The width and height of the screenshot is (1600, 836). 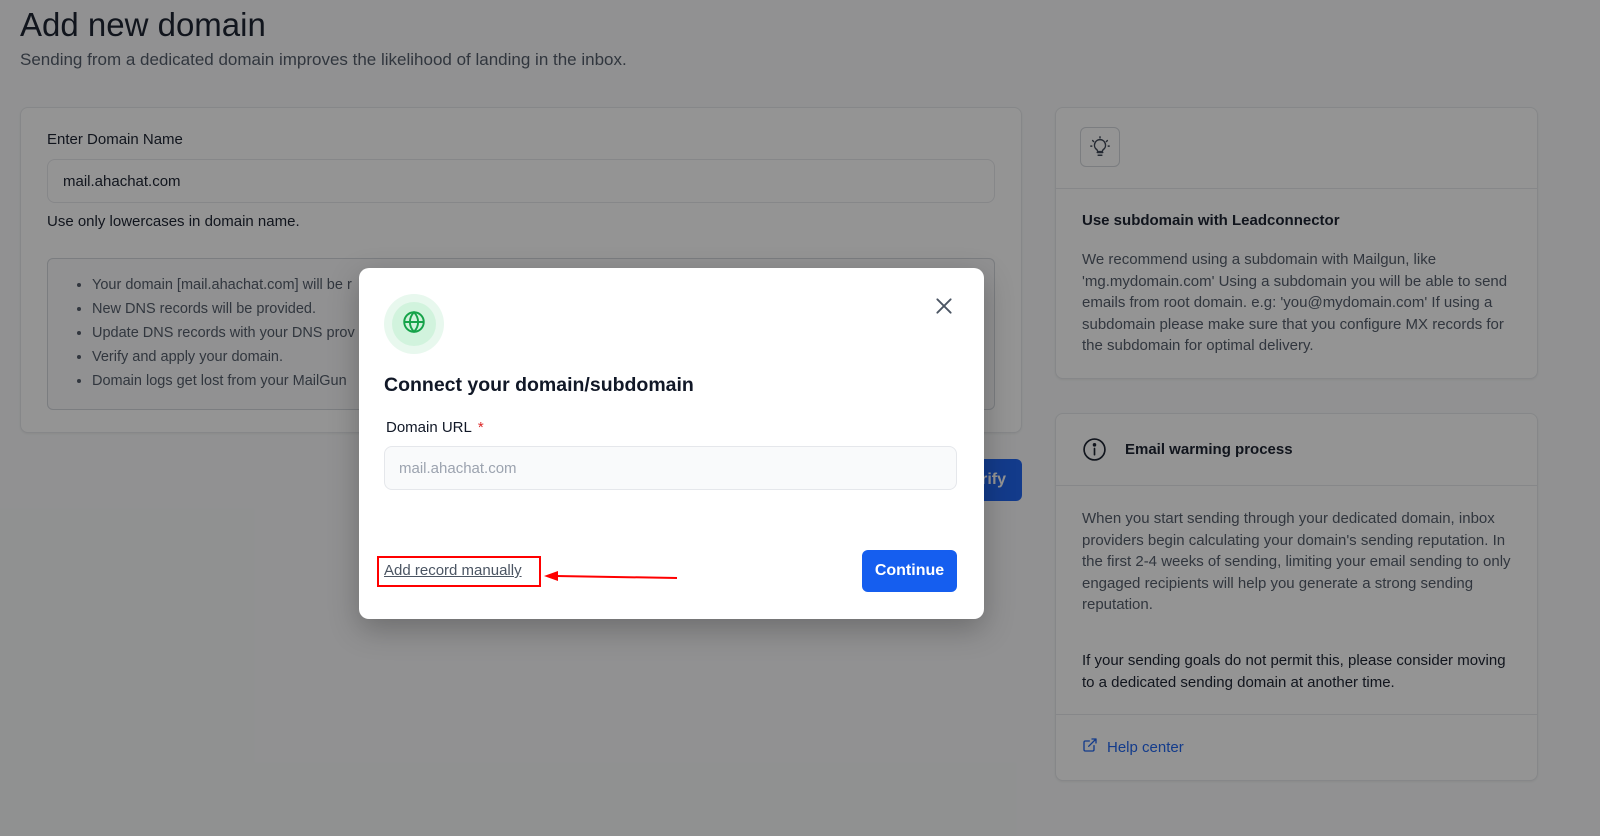 I want to click on close-button, so click(x=944, y=307).